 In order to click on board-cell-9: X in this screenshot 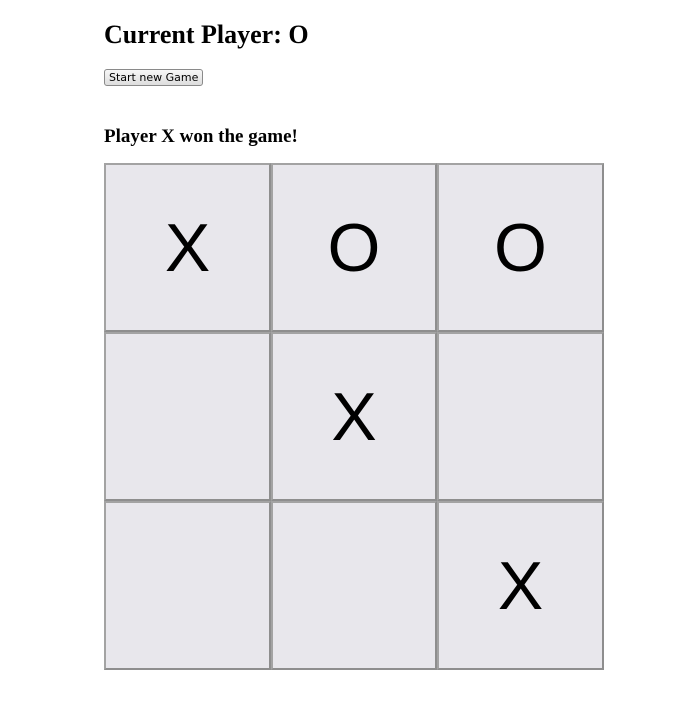, I will do `click(520, 585)`.